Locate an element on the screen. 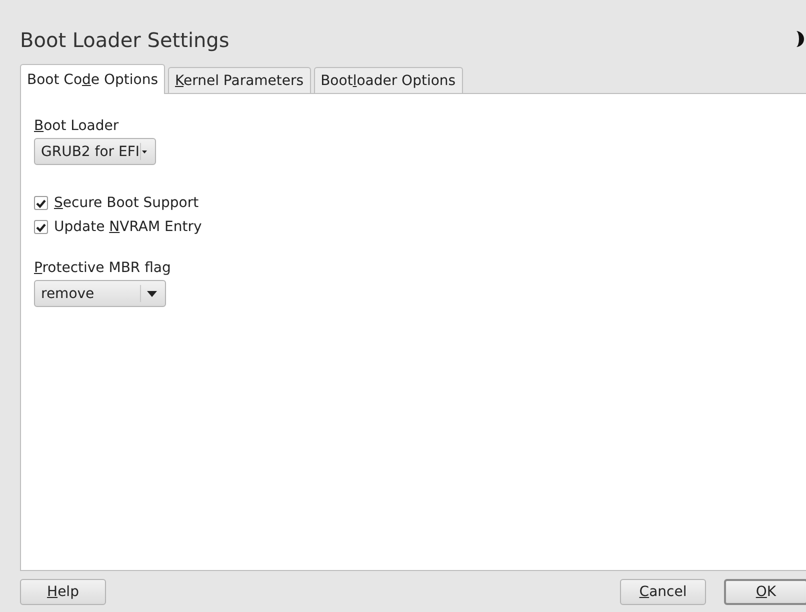 The height and width of the screenshot is (612, 806). tab: Bootloader Options is located at coordinates (388, 80).